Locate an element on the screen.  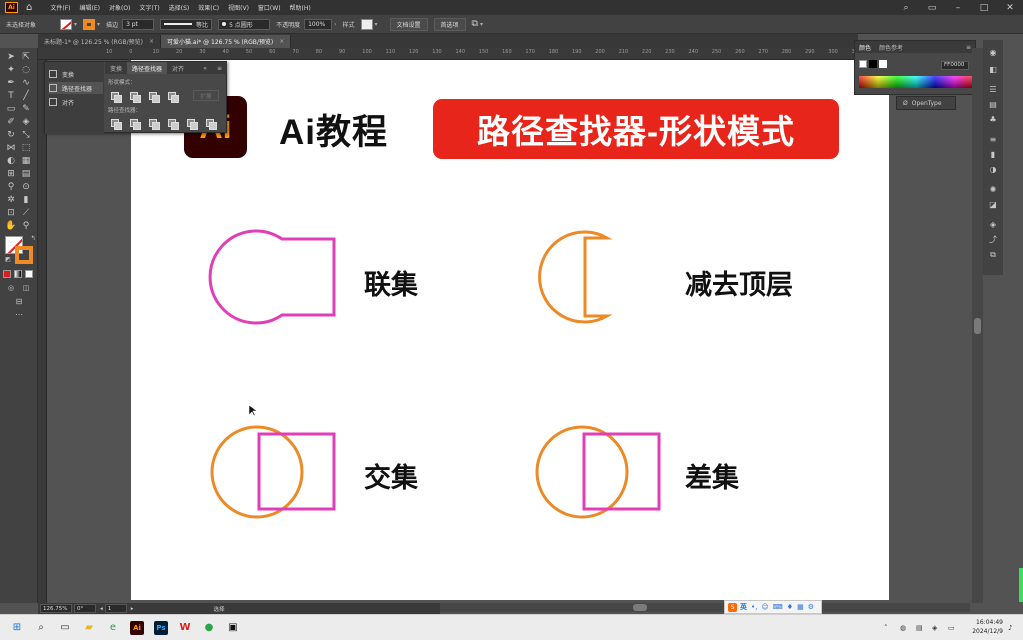
crop-button-icon is located at coordinates (173, 124).